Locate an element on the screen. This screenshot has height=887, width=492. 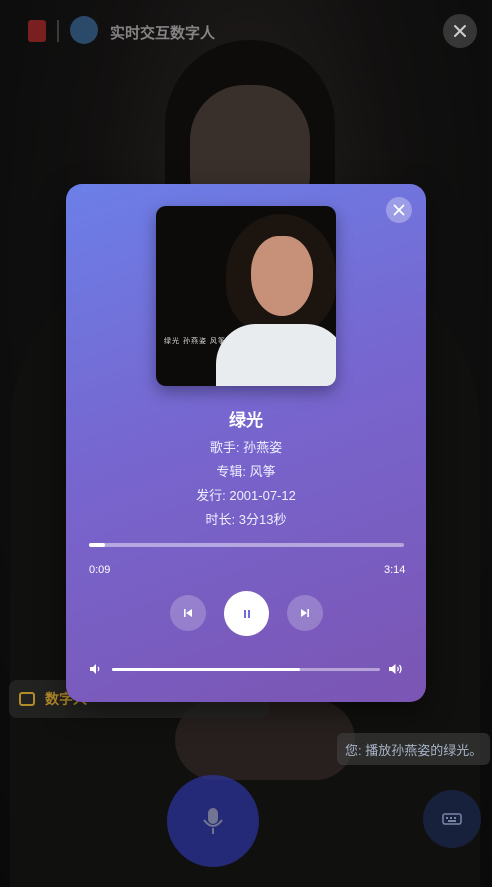
progress-fill is located at coordinates (97, 545).